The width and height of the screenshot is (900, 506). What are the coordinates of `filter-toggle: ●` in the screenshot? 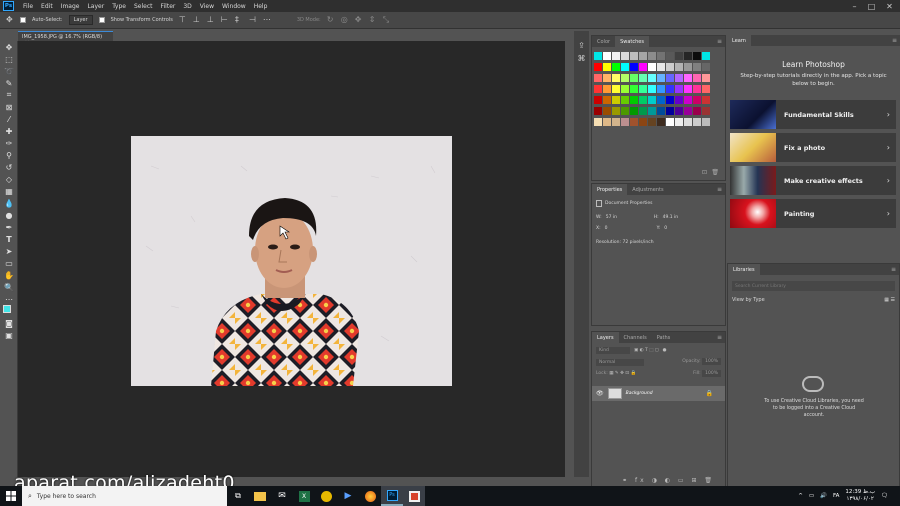 It's located at (665, 350).